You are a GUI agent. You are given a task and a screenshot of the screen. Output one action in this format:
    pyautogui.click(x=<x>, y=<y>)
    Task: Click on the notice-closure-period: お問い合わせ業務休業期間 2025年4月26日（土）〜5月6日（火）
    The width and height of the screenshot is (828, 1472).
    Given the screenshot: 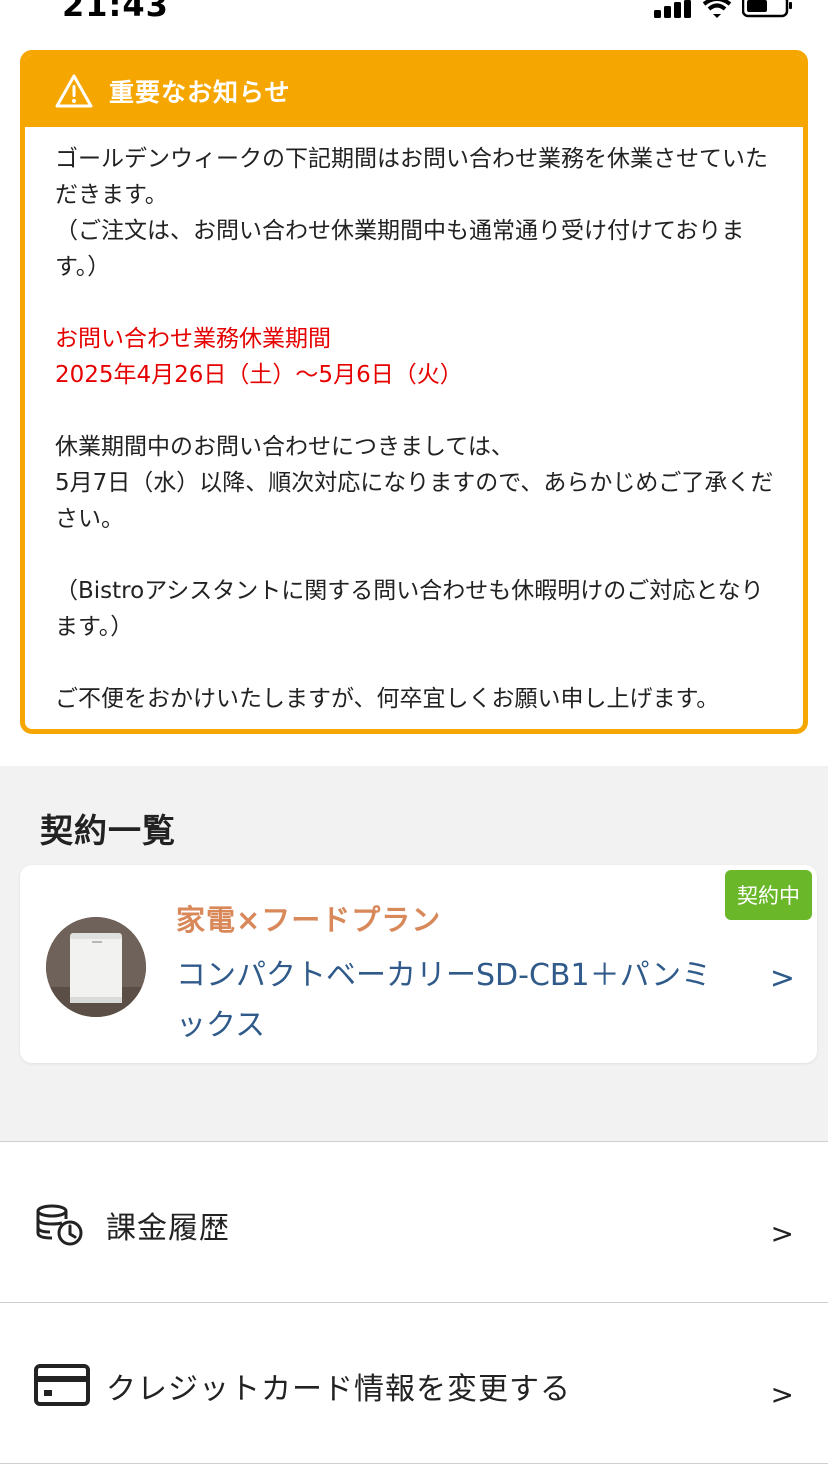 What is the action you would take?
    pyautogui.click(x=415, y=357)
    